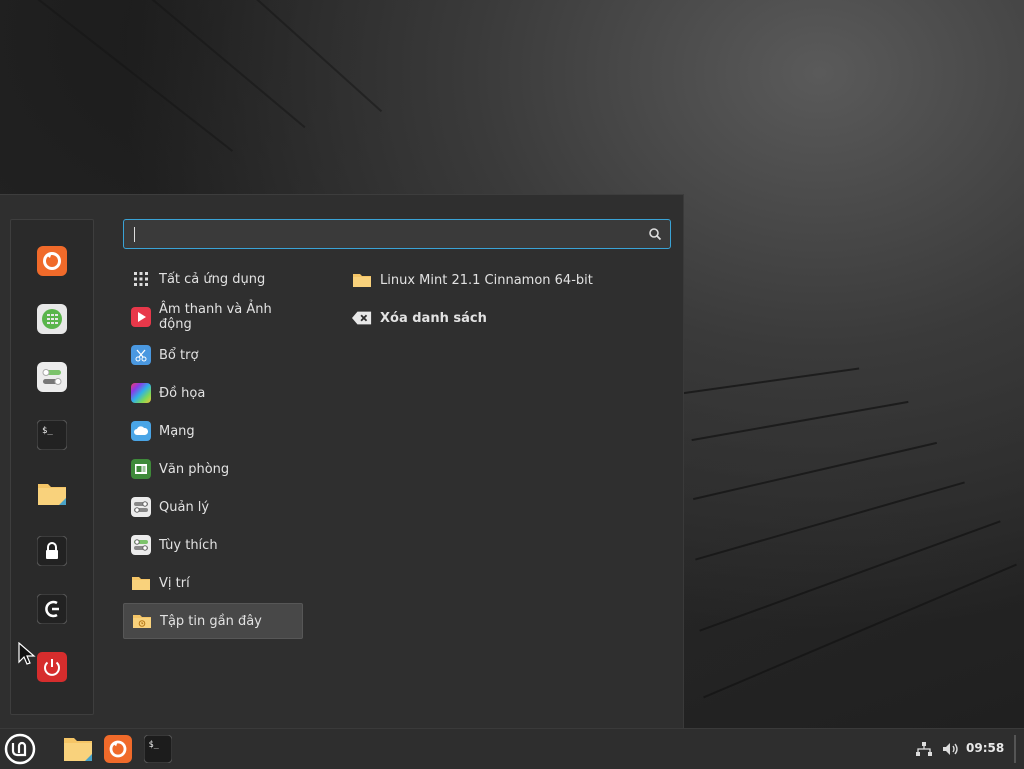 This screenshot has width=1024, height=769. Describe the element at coordinates (141, 279) in the screenshot. I see `grid-icon` at that location.